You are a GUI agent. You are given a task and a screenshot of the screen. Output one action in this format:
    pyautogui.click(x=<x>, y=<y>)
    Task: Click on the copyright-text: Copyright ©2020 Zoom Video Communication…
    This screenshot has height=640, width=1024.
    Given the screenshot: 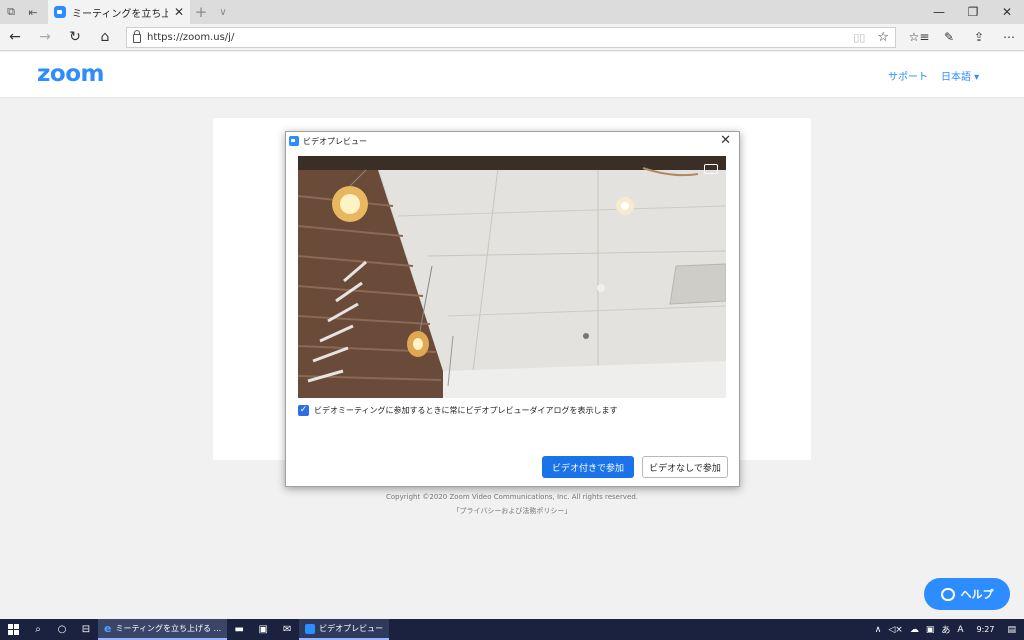 What is the action you would take?
    pyautogui.click(x=512, y=497)
    